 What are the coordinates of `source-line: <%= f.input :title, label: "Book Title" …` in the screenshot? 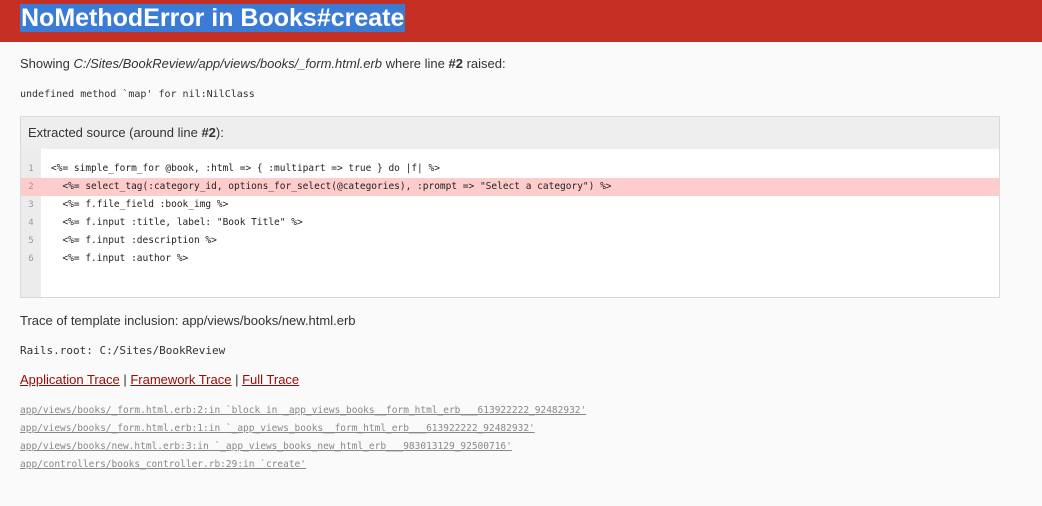 It's located at (177, 222).